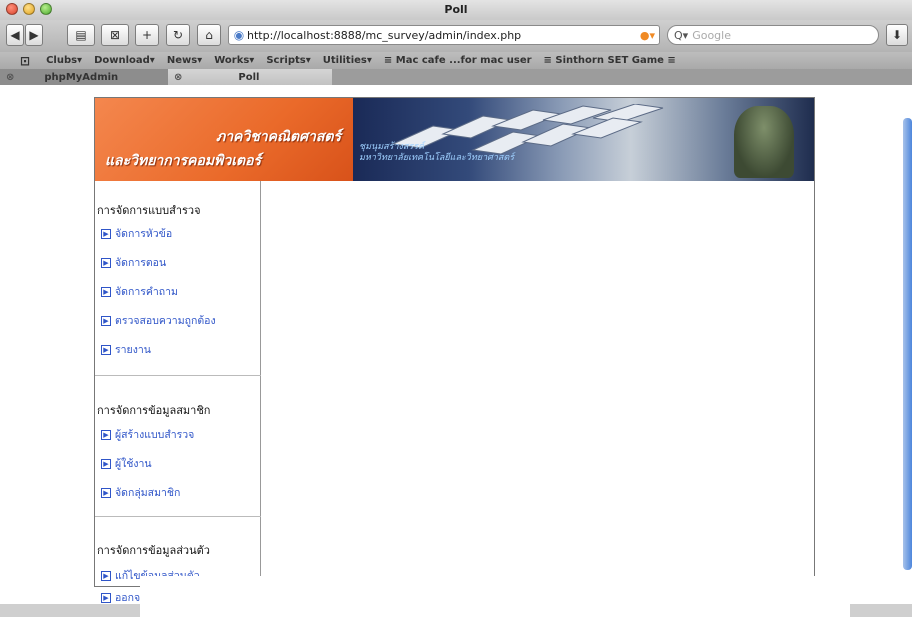 The width and height of the screenshot is (912, 617). What do you see at coordinates (70, 610) in the screenshot?
I see `horizontal-scrollbar-left` at bounding box center [70, 610].